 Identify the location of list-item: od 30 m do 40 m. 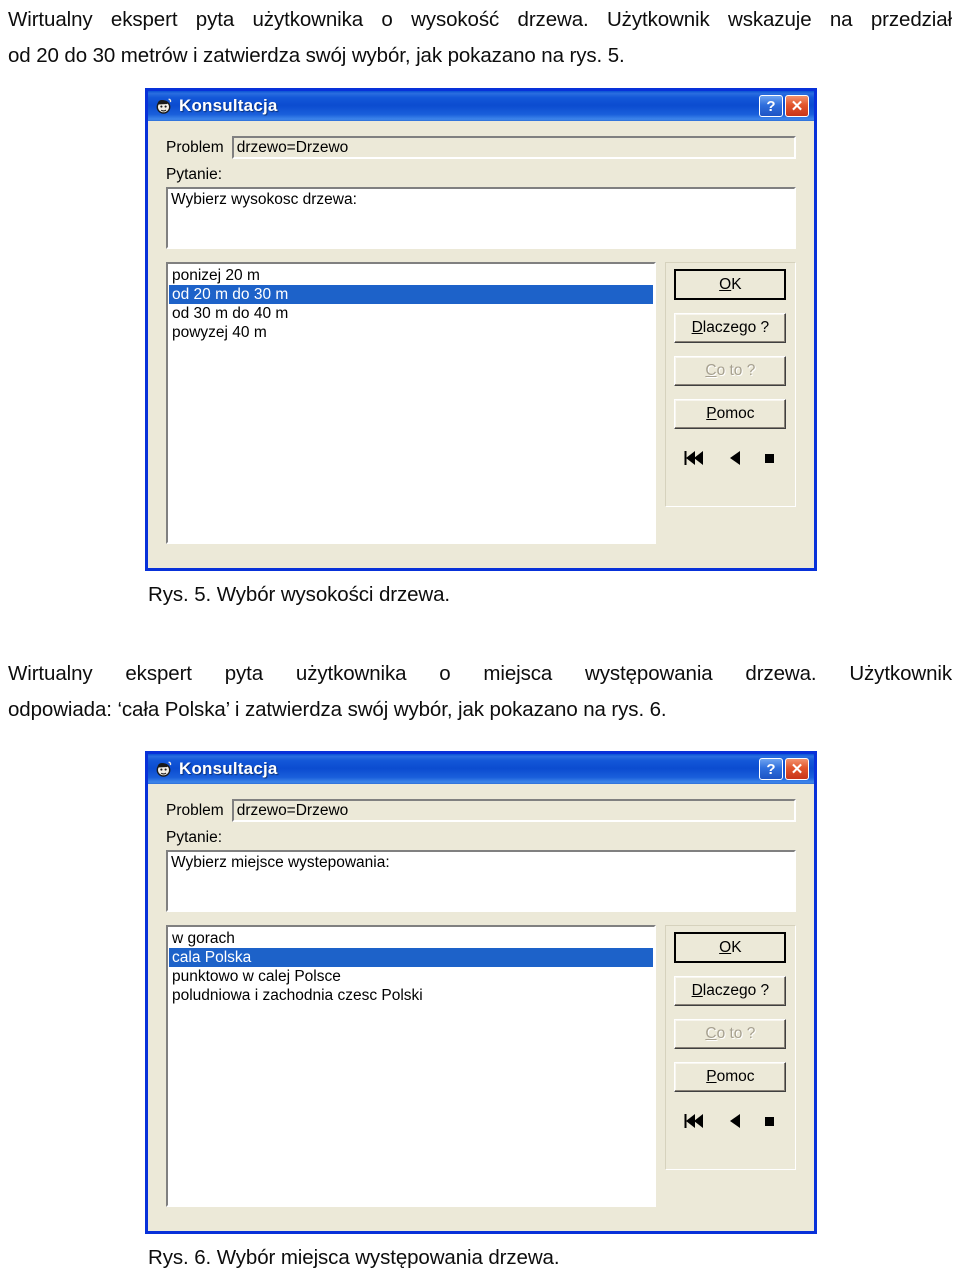
(411, 313).